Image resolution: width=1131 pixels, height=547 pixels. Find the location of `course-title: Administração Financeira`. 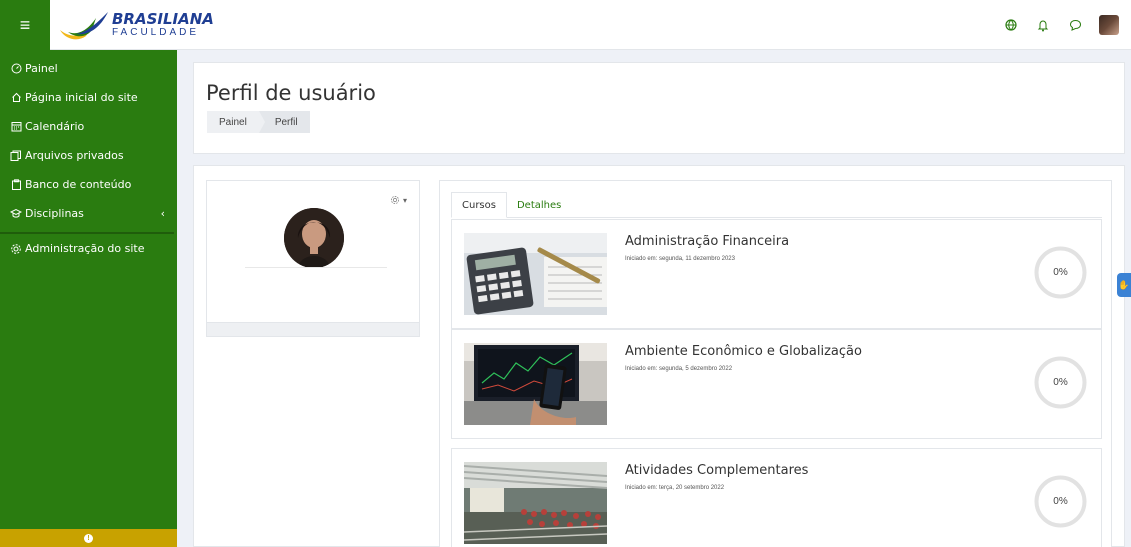

course-title: Administração Financeira is located at coordinates (707, 241).